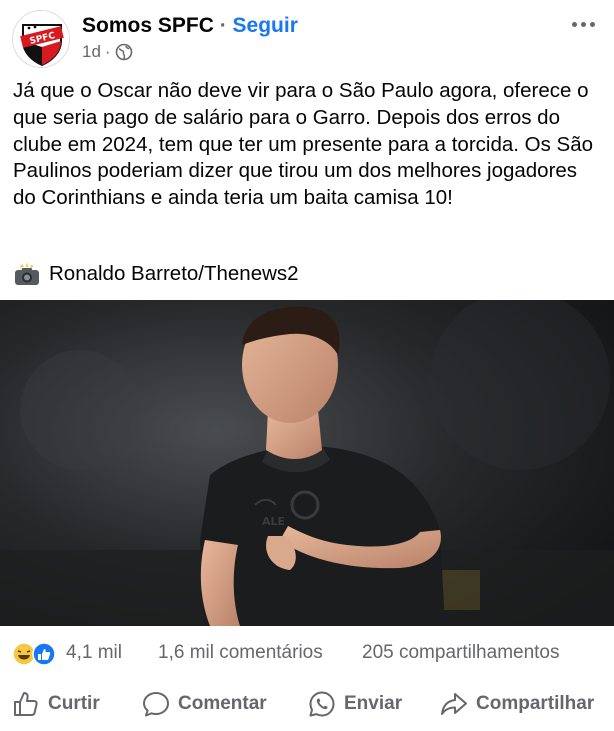 The image size is (614, 731). What do you see at coordinates (123, 52) in the screenshot?
I see `globe-icon` at bounding box center [123, 52].